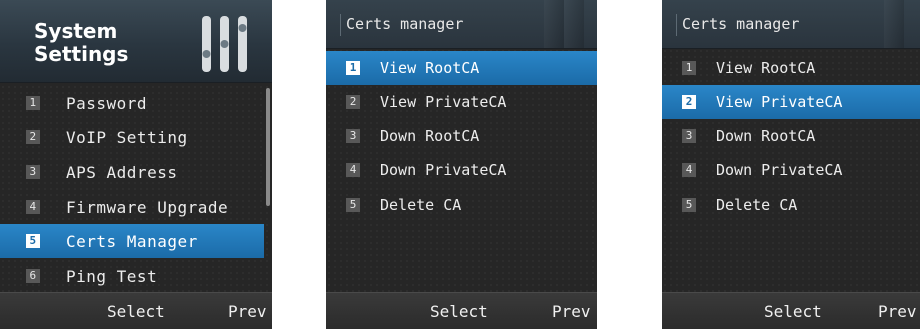  I want to click on title-line-2: Settings, so click(81, 54).